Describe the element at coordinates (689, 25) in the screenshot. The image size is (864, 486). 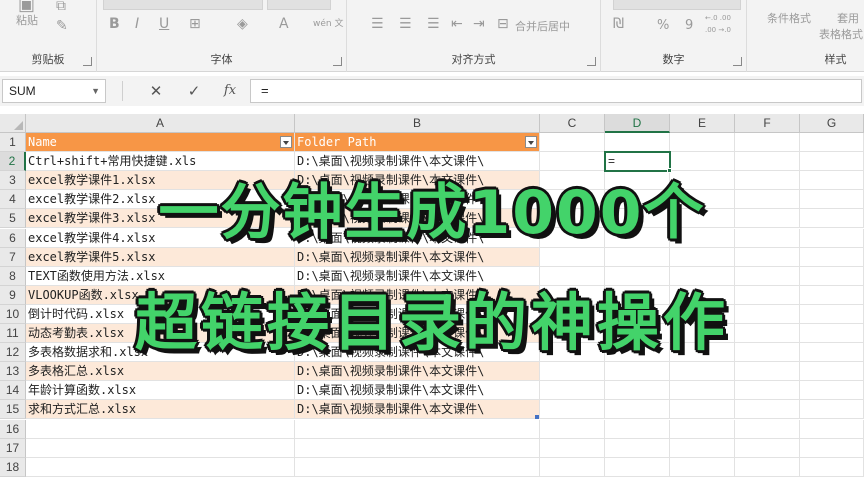
I see `comma-button: 9` at that location.